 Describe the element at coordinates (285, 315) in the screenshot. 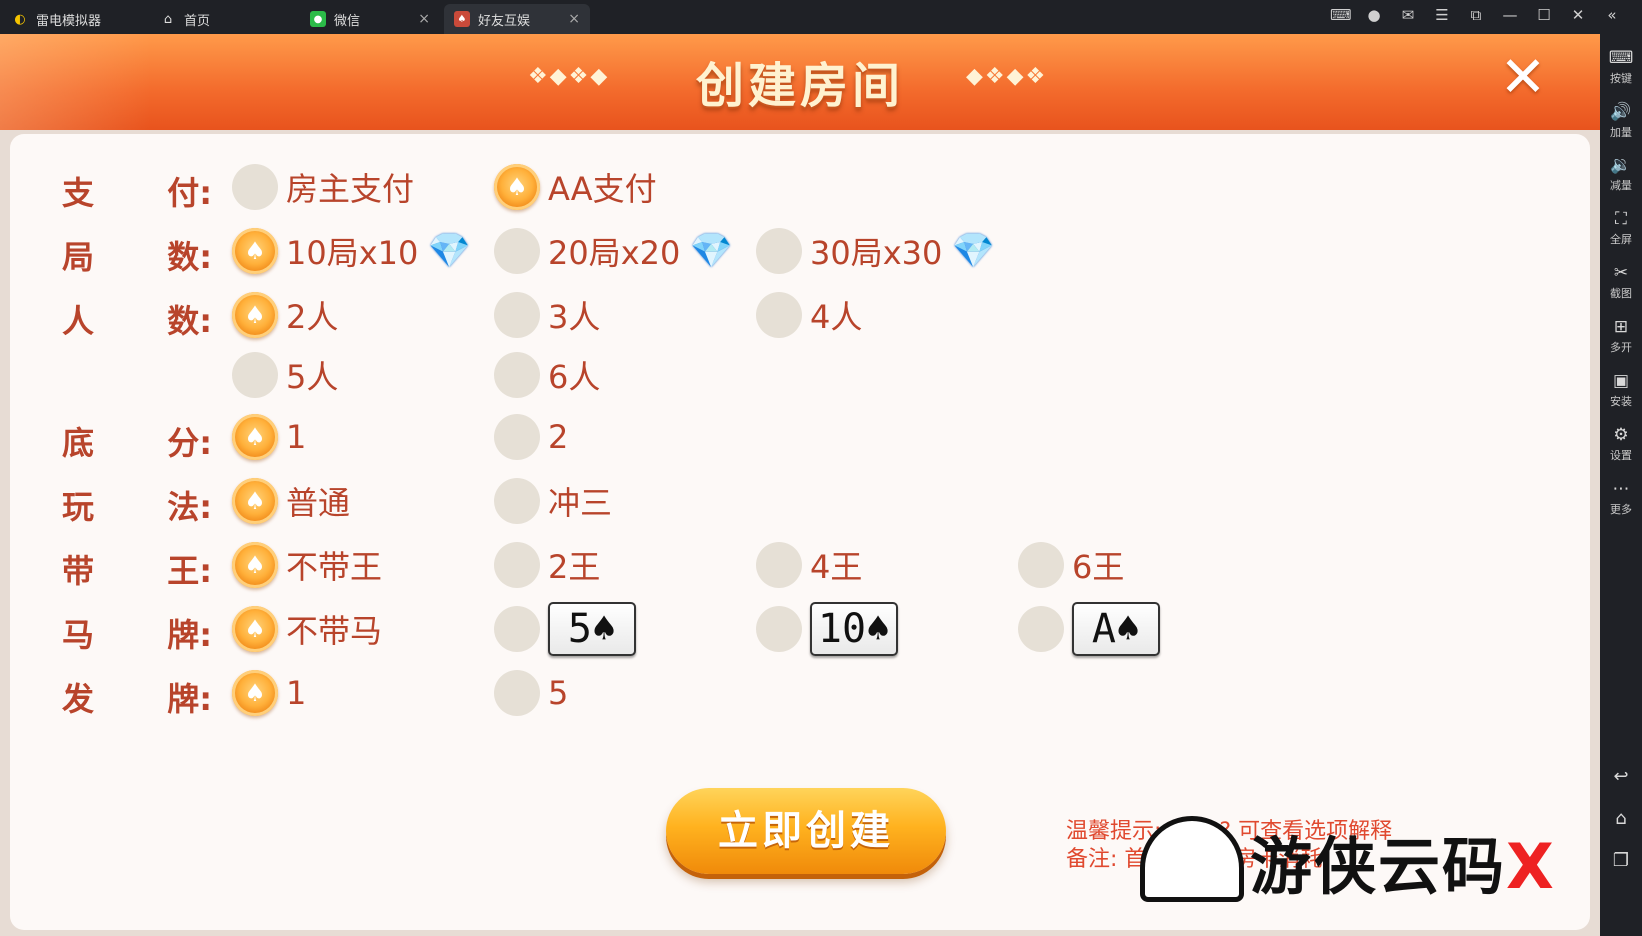

I see `option-players-2: ♠ 2人` at that location.